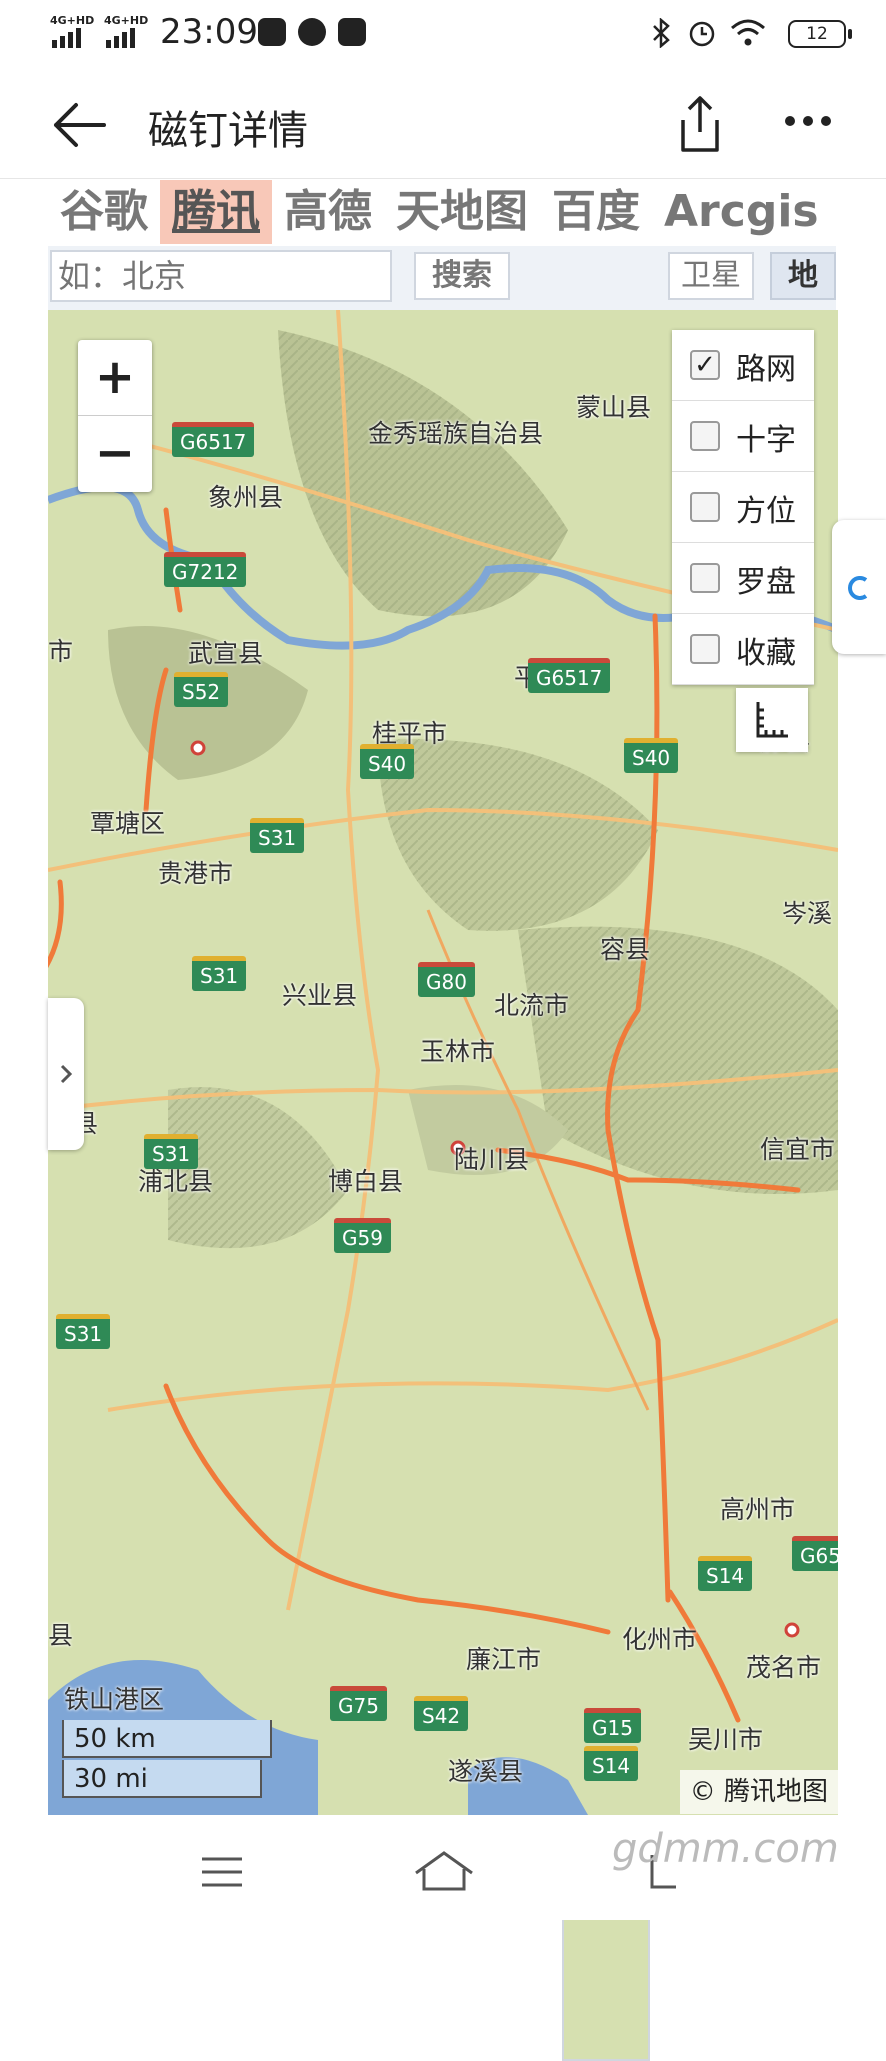 Image resolution: width=886 pixels, height=2061 pixels. Describe the element at coordinates (221, 276) in the screenshot. I see `search-input` at that location.